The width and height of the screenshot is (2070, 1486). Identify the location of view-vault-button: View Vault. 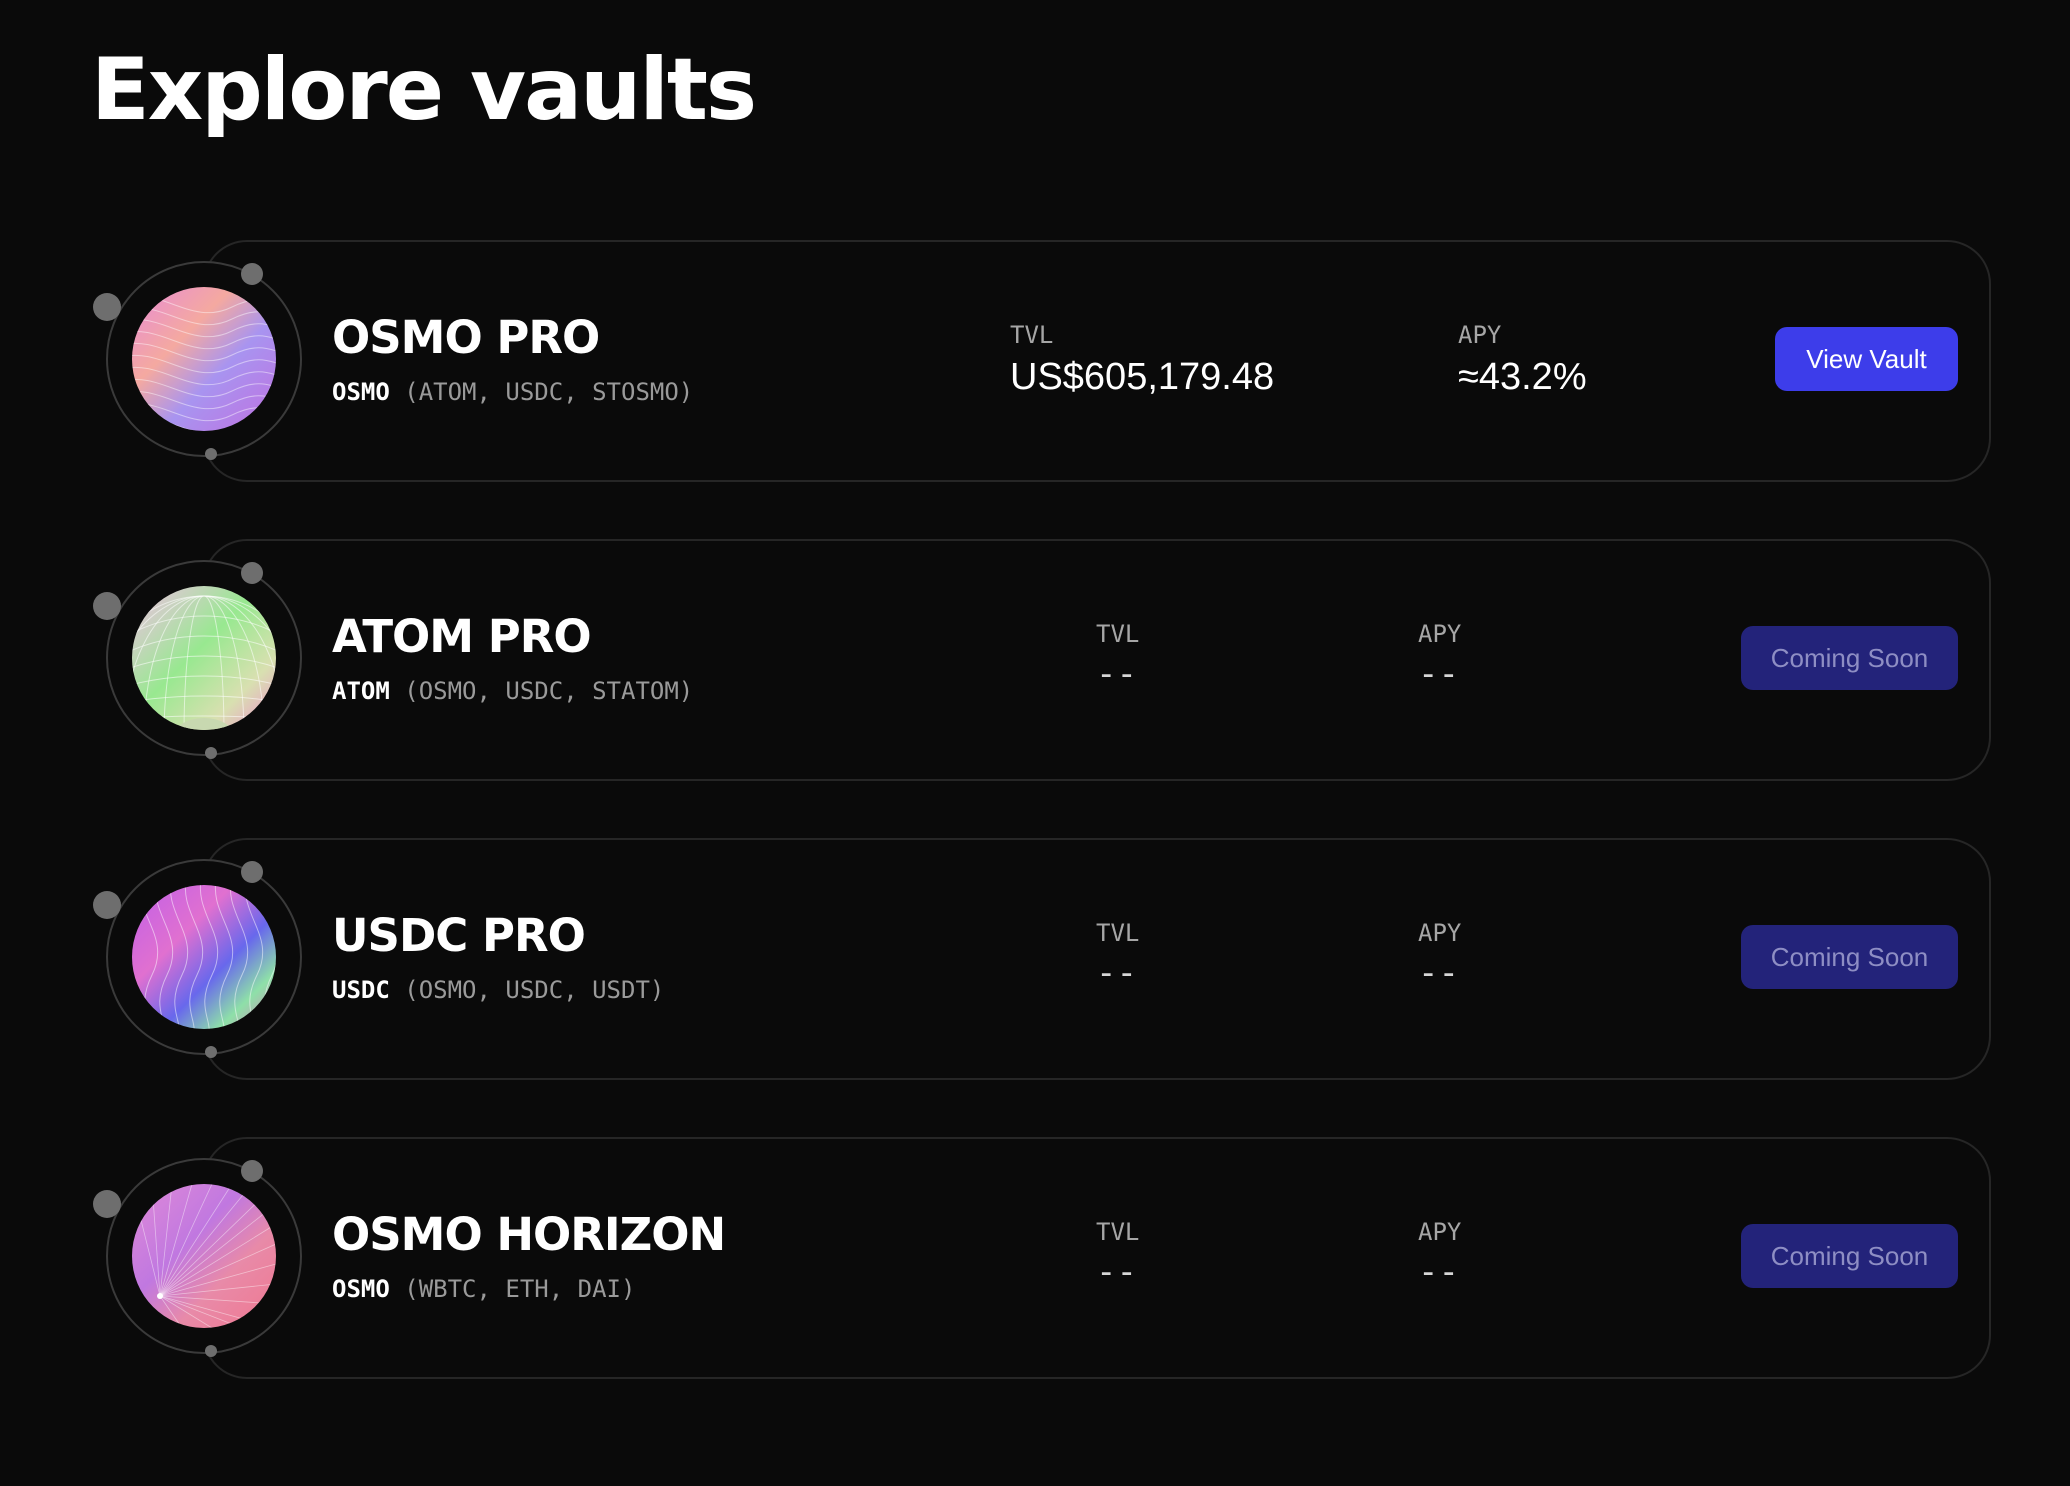
(1866, 359).